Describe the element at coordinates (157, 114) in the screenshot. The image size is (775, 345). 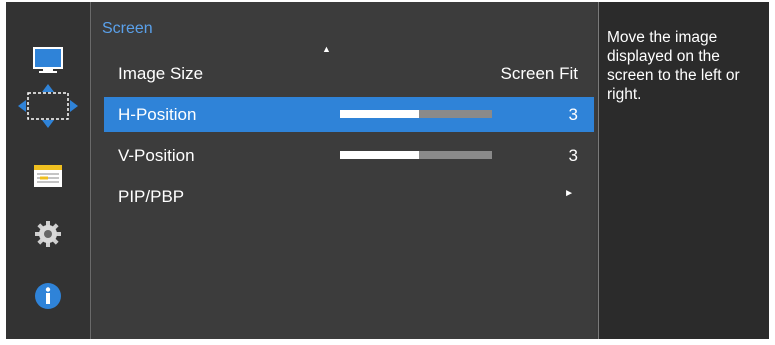
I see `menu-item-label: H-Position` at that location.